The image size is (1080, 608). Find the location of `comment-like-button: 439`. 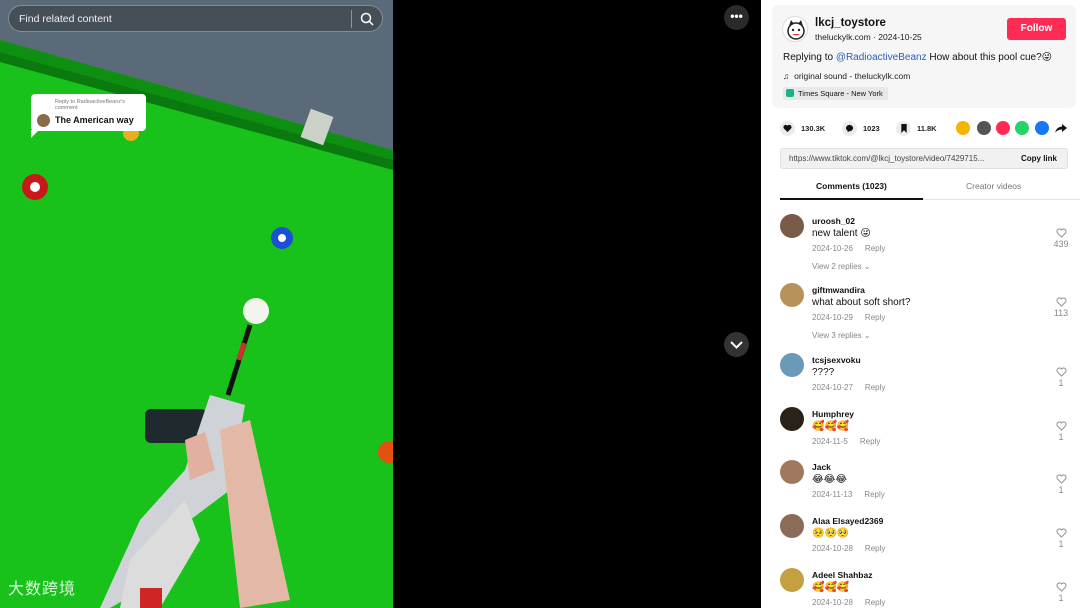

comment-like-button: 439 is located at coordinates (1061, 238).